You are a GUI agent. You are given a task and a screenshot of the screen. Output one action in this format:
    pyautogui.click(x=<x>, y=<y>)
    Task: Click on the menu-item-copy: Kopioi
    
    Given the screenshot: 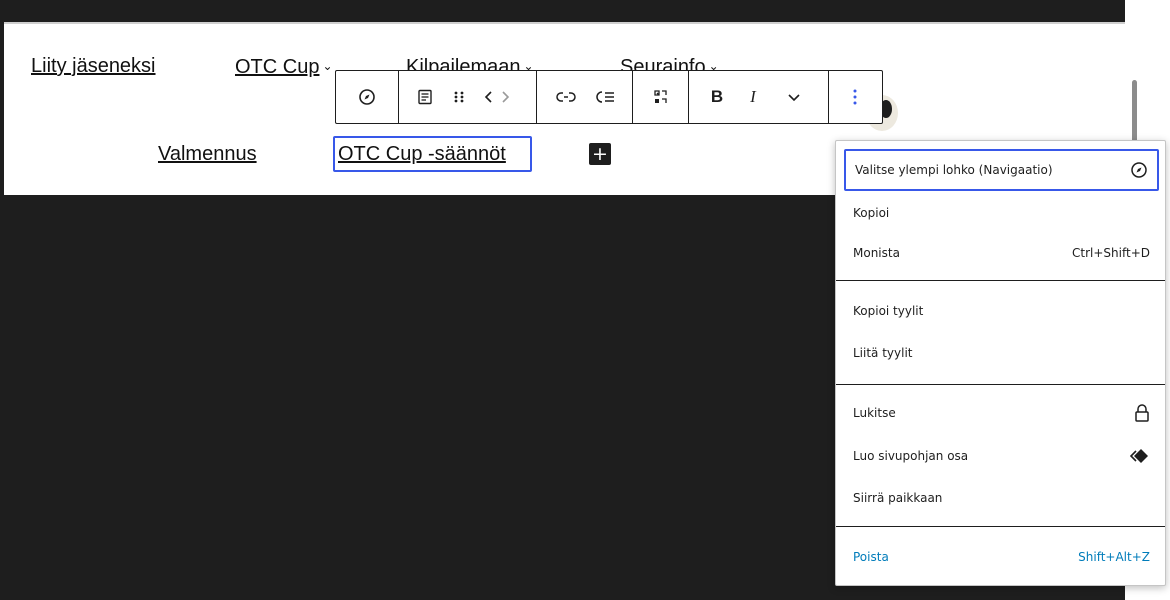 What is the action you would take?
    pyautogui.click(x=1001, y=213)
    